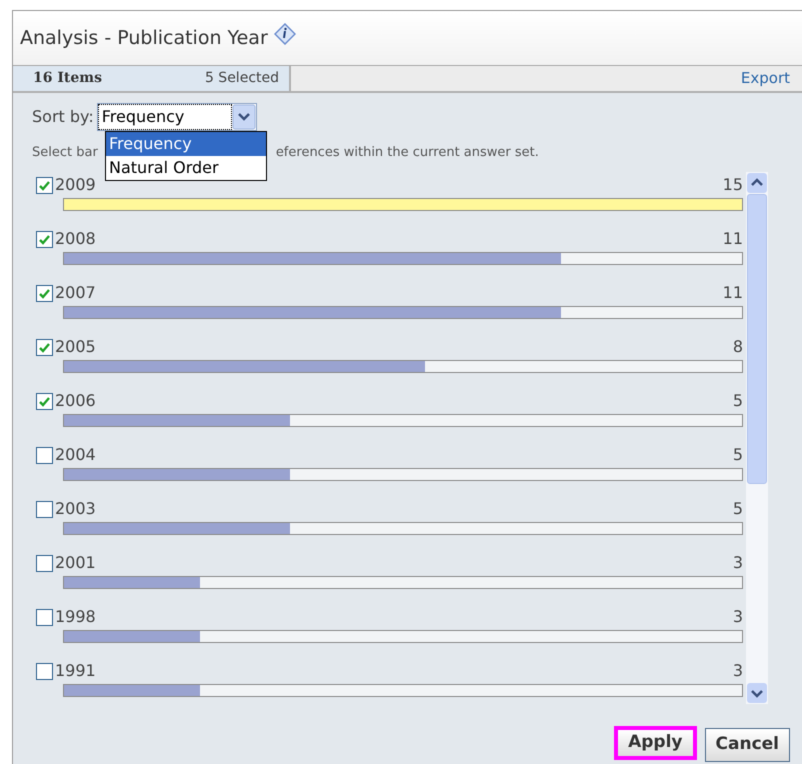 This screenshot has width=802, height=764. What do you see at coordinates (765, 78) in the screenshot?
I see `export-link: Export` at bounding box center [765, 78].